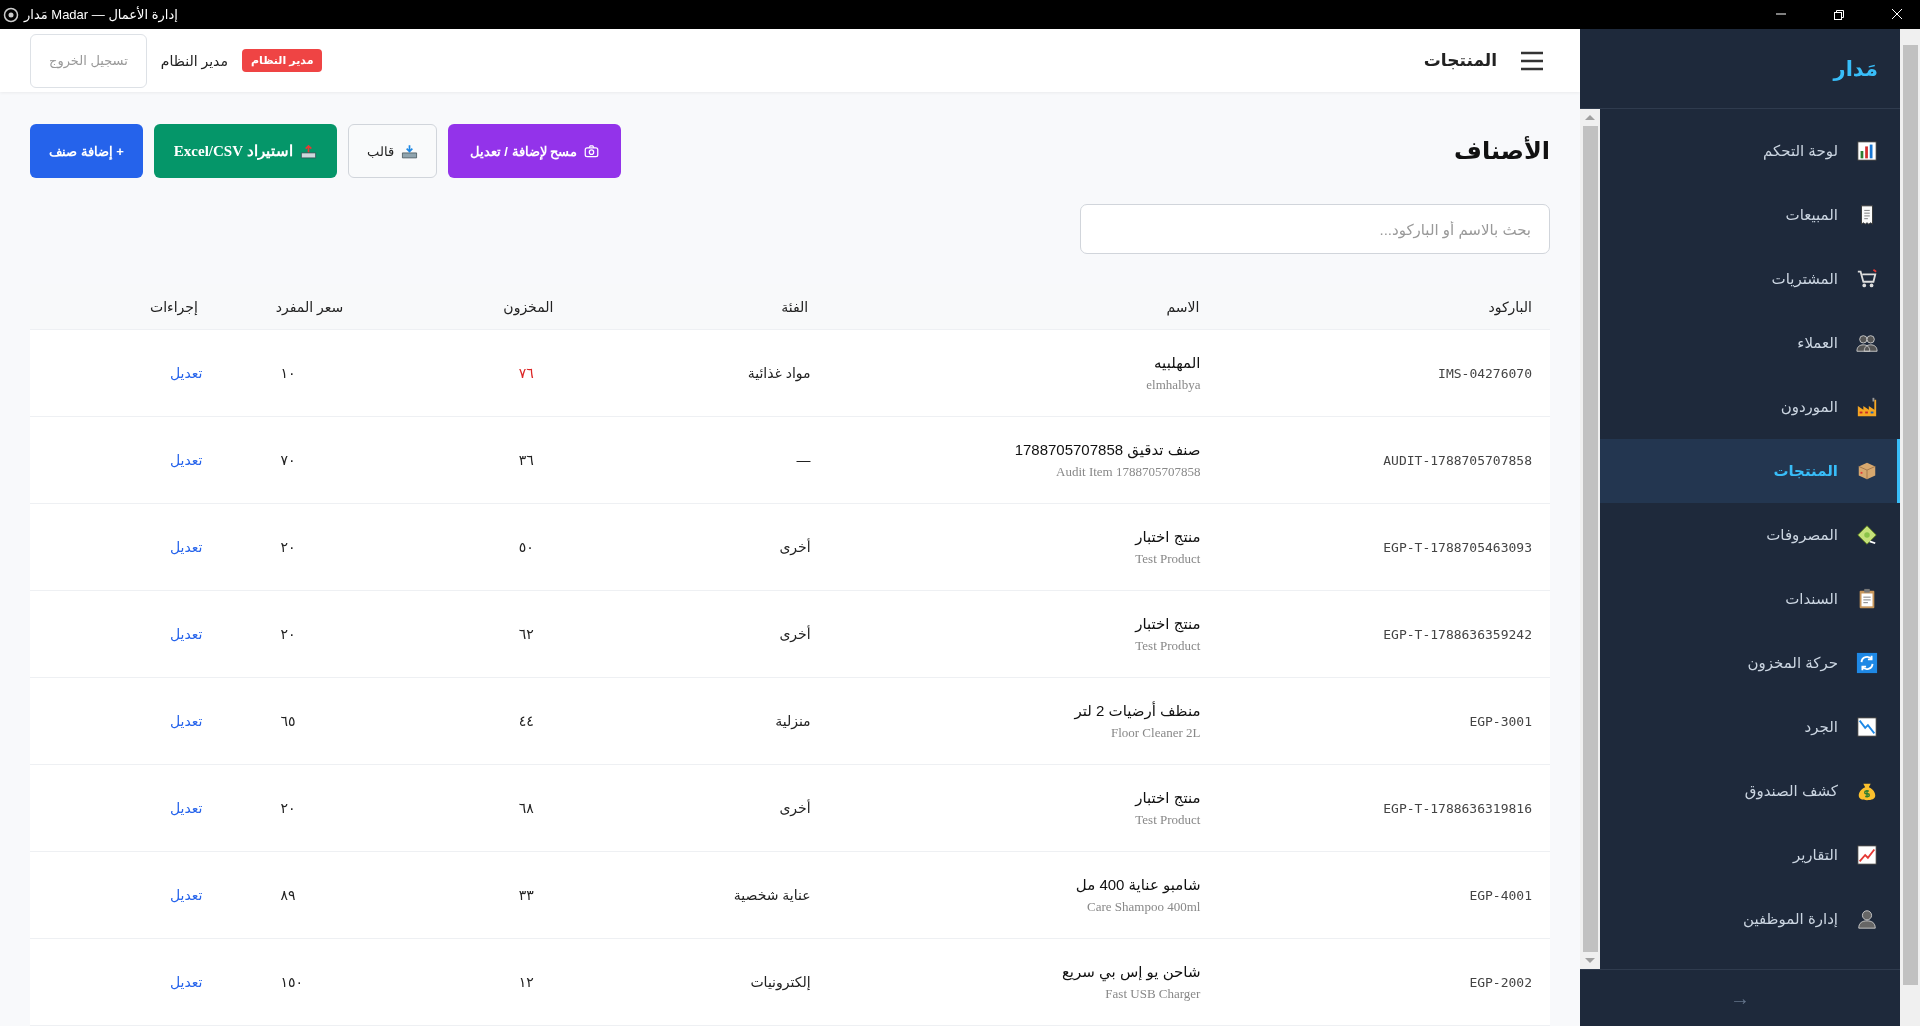 The width and height of the screenshot is (1920, 1026). What do you see at coordinates (1532, 60) in the screenshot?
I see `menu-icon` at bounding box center [1532, 60].